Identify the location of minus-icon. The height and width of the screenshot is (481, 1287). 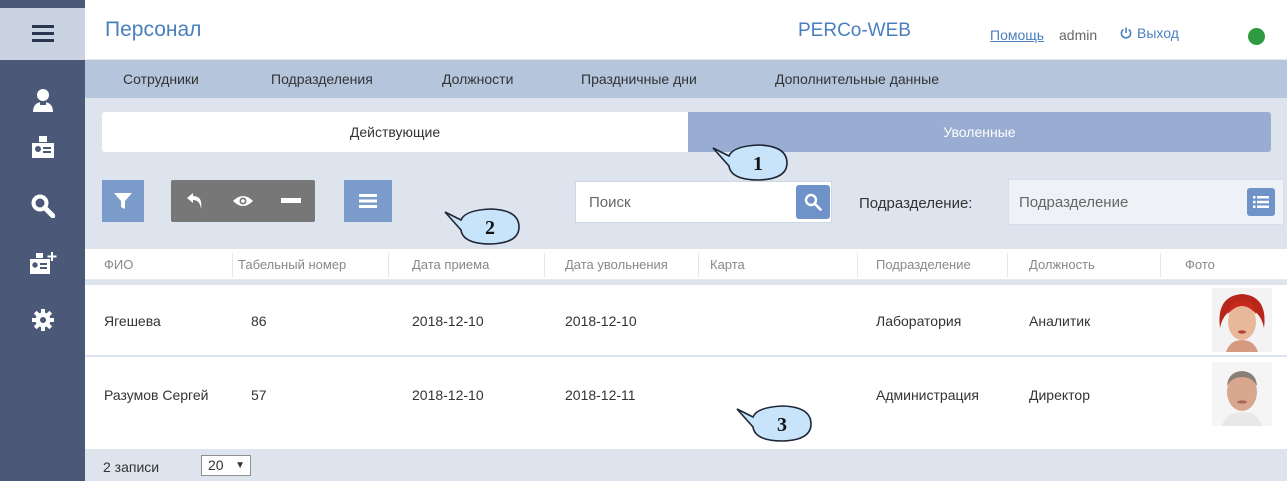
(291, 200).